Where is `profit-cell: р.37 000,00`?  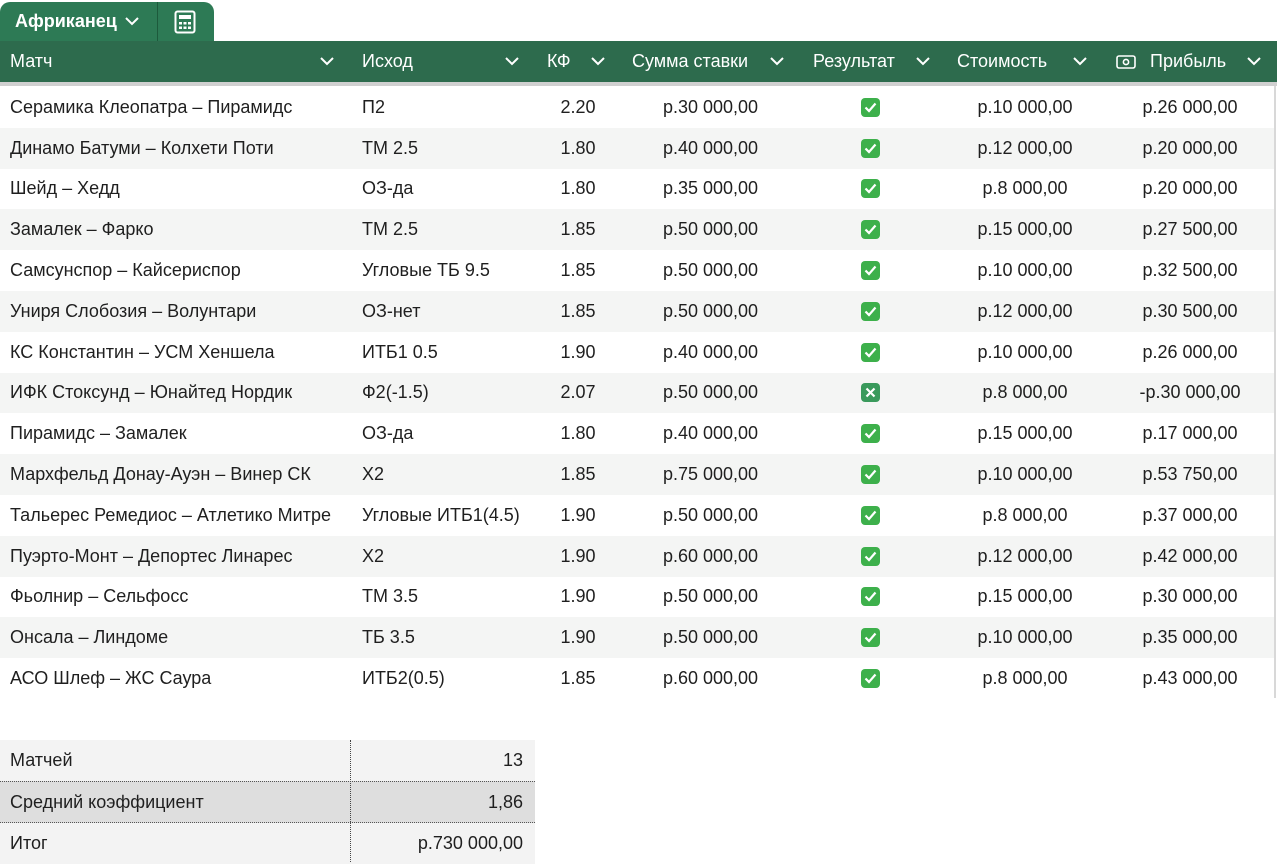
profit-cell: р.37 000,00 is located at coordinates (1190, 515).